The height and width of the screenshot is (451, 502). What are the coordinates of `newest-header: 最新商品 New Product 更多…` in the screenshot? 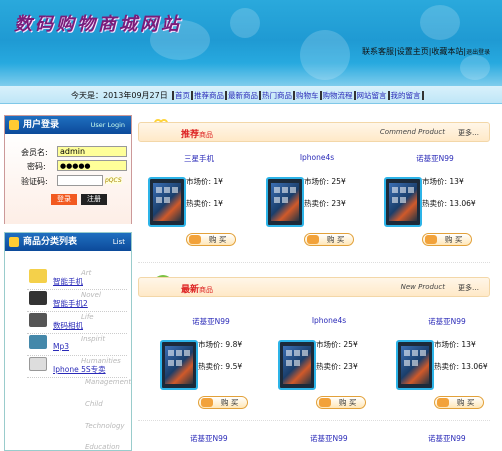 It's located at (314, 287).